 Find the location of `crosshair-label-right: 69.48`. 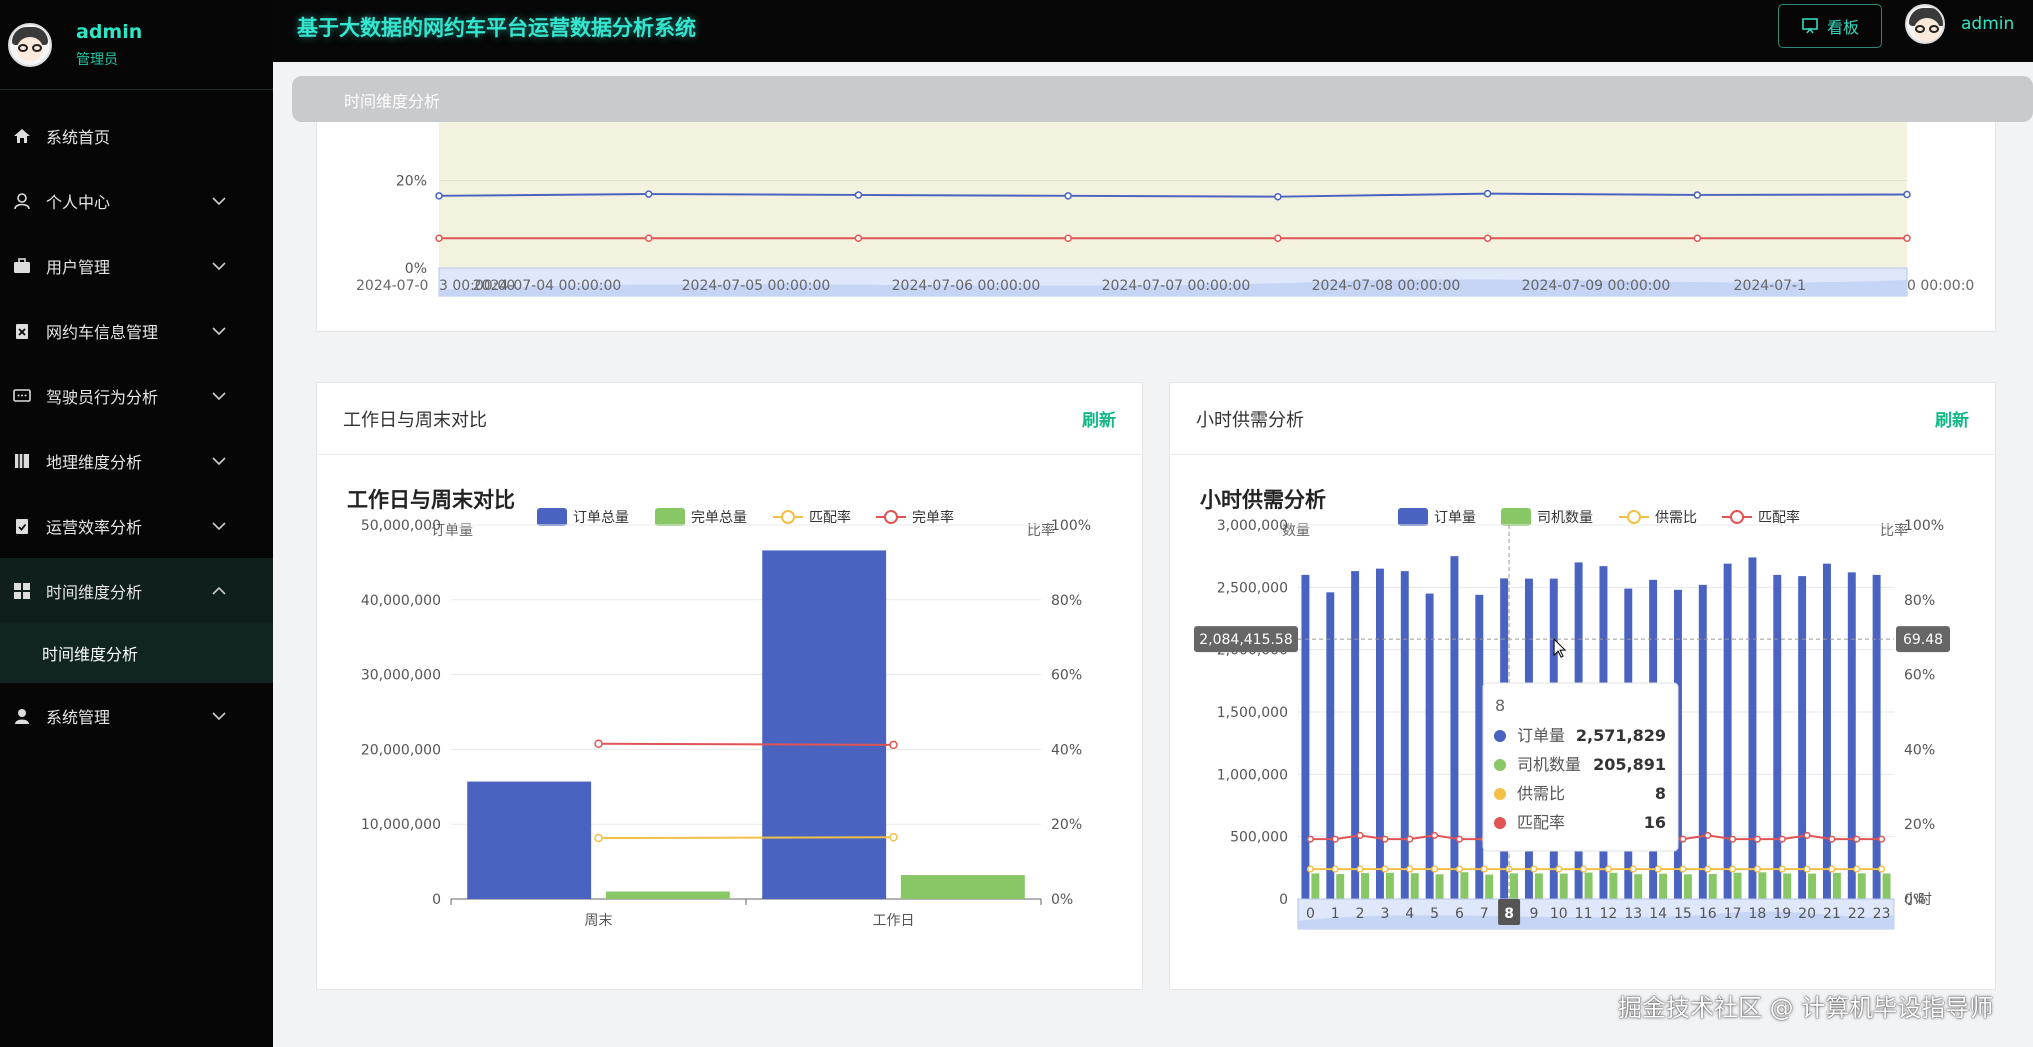

crosshair-label-right: 69.48 is located at coordinates (1923, 640).